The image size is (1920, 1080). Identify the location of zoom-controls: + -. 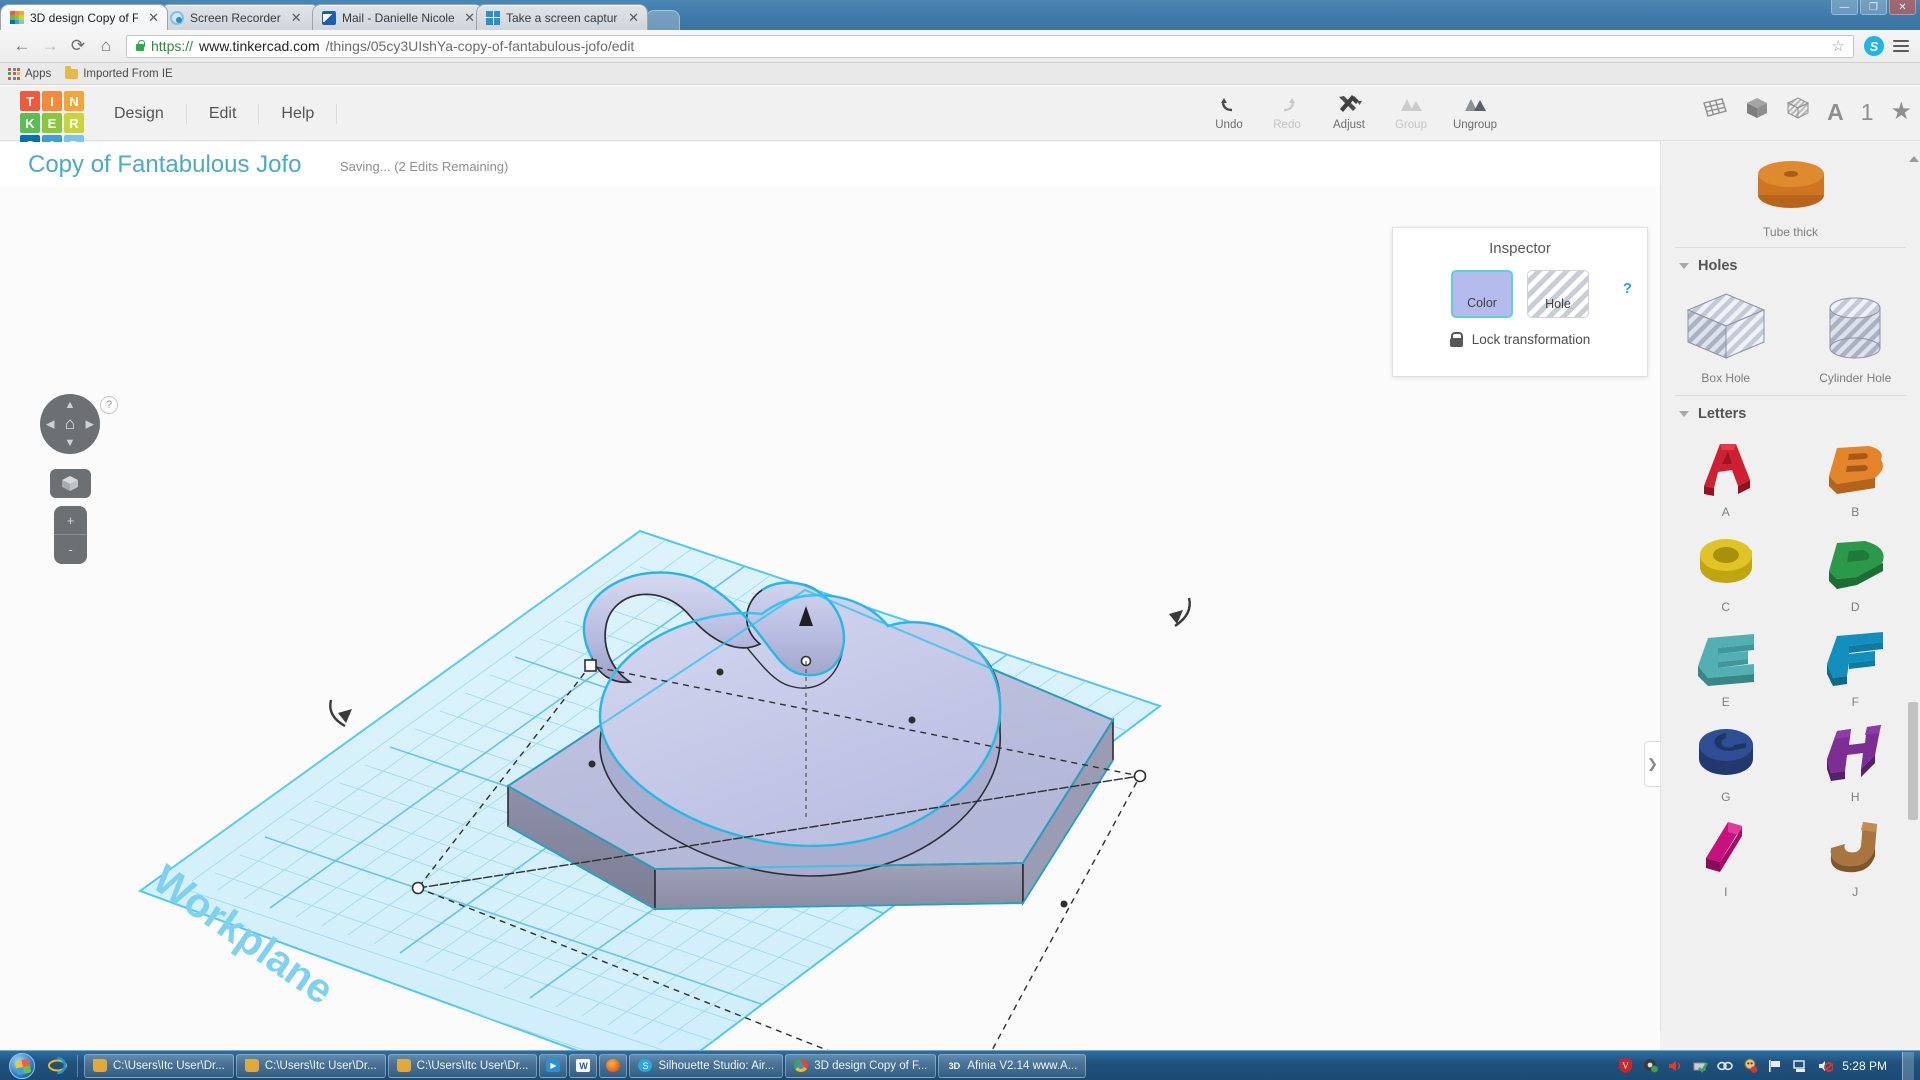
(70, 535).